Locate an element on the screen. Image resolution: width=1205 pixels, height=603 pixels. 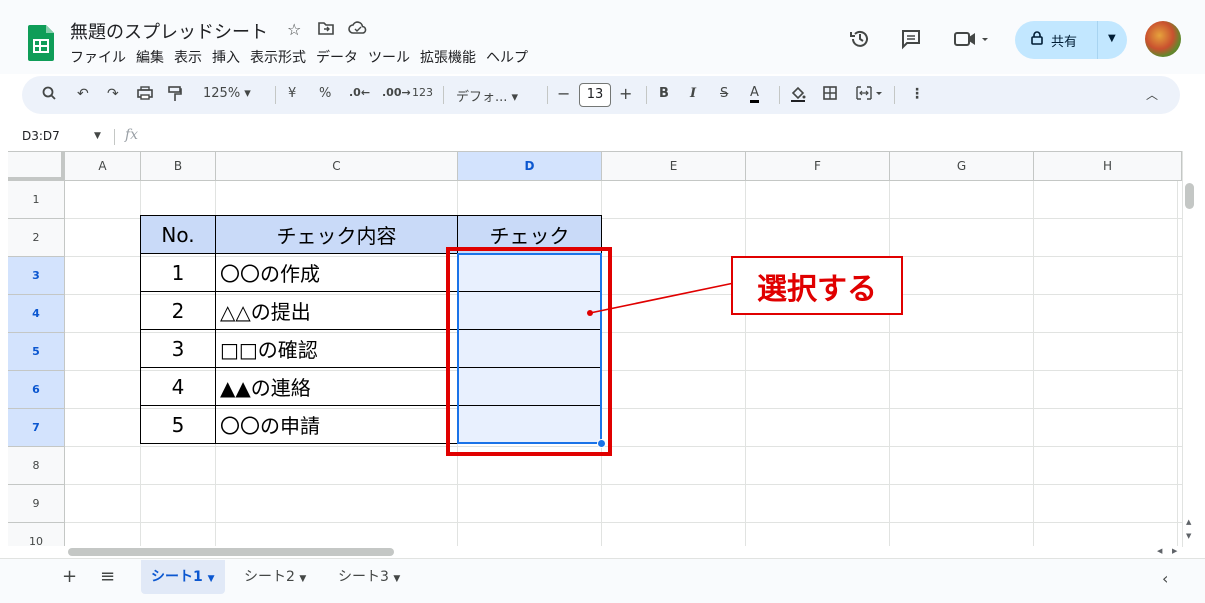
bold-button: B is located at coordinates (664, 93).